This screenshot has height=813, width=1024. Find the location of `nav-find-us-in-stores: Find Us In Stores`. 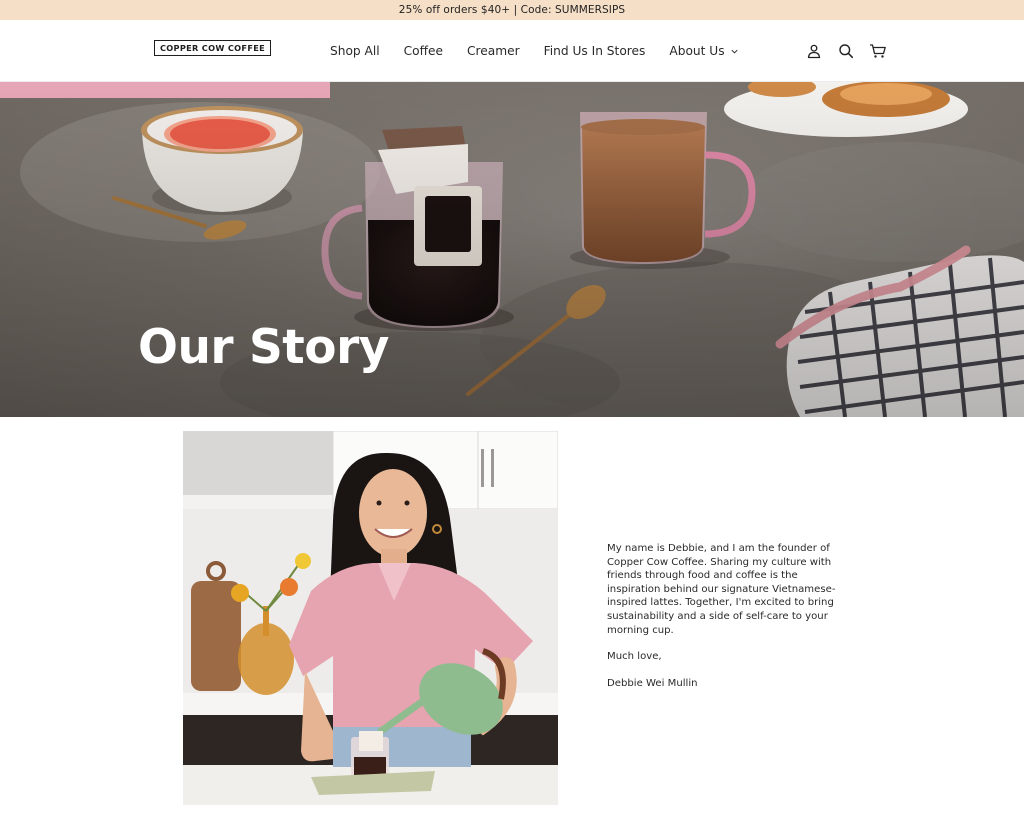

nav-find-us-in-stores: Find Us In Stores is located at coordinates (595, 51).